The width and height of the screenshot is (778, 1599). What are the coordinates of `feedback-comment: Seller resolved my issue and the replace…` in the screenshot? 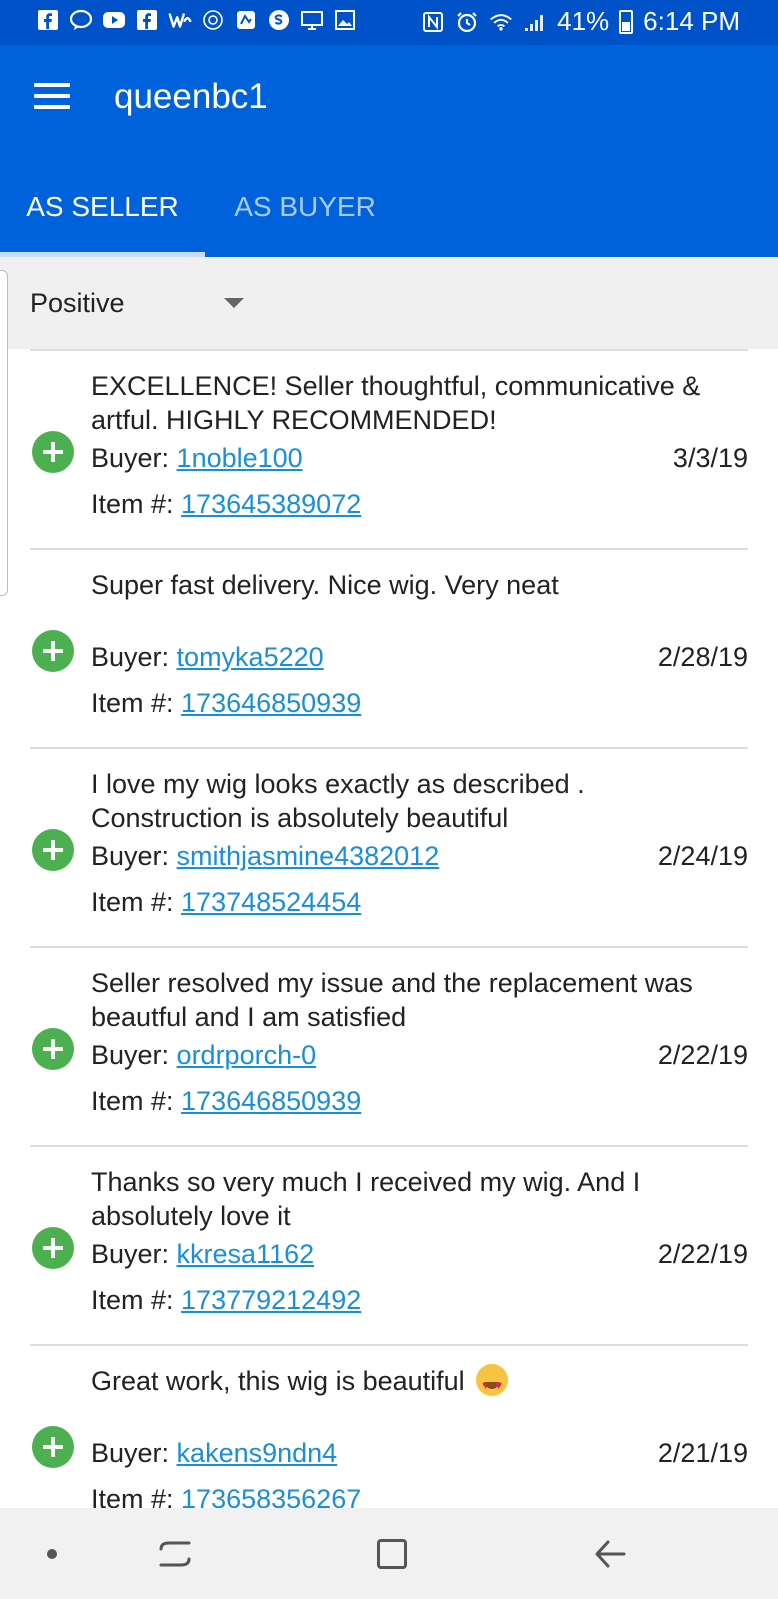 It's located at (392, 1000).